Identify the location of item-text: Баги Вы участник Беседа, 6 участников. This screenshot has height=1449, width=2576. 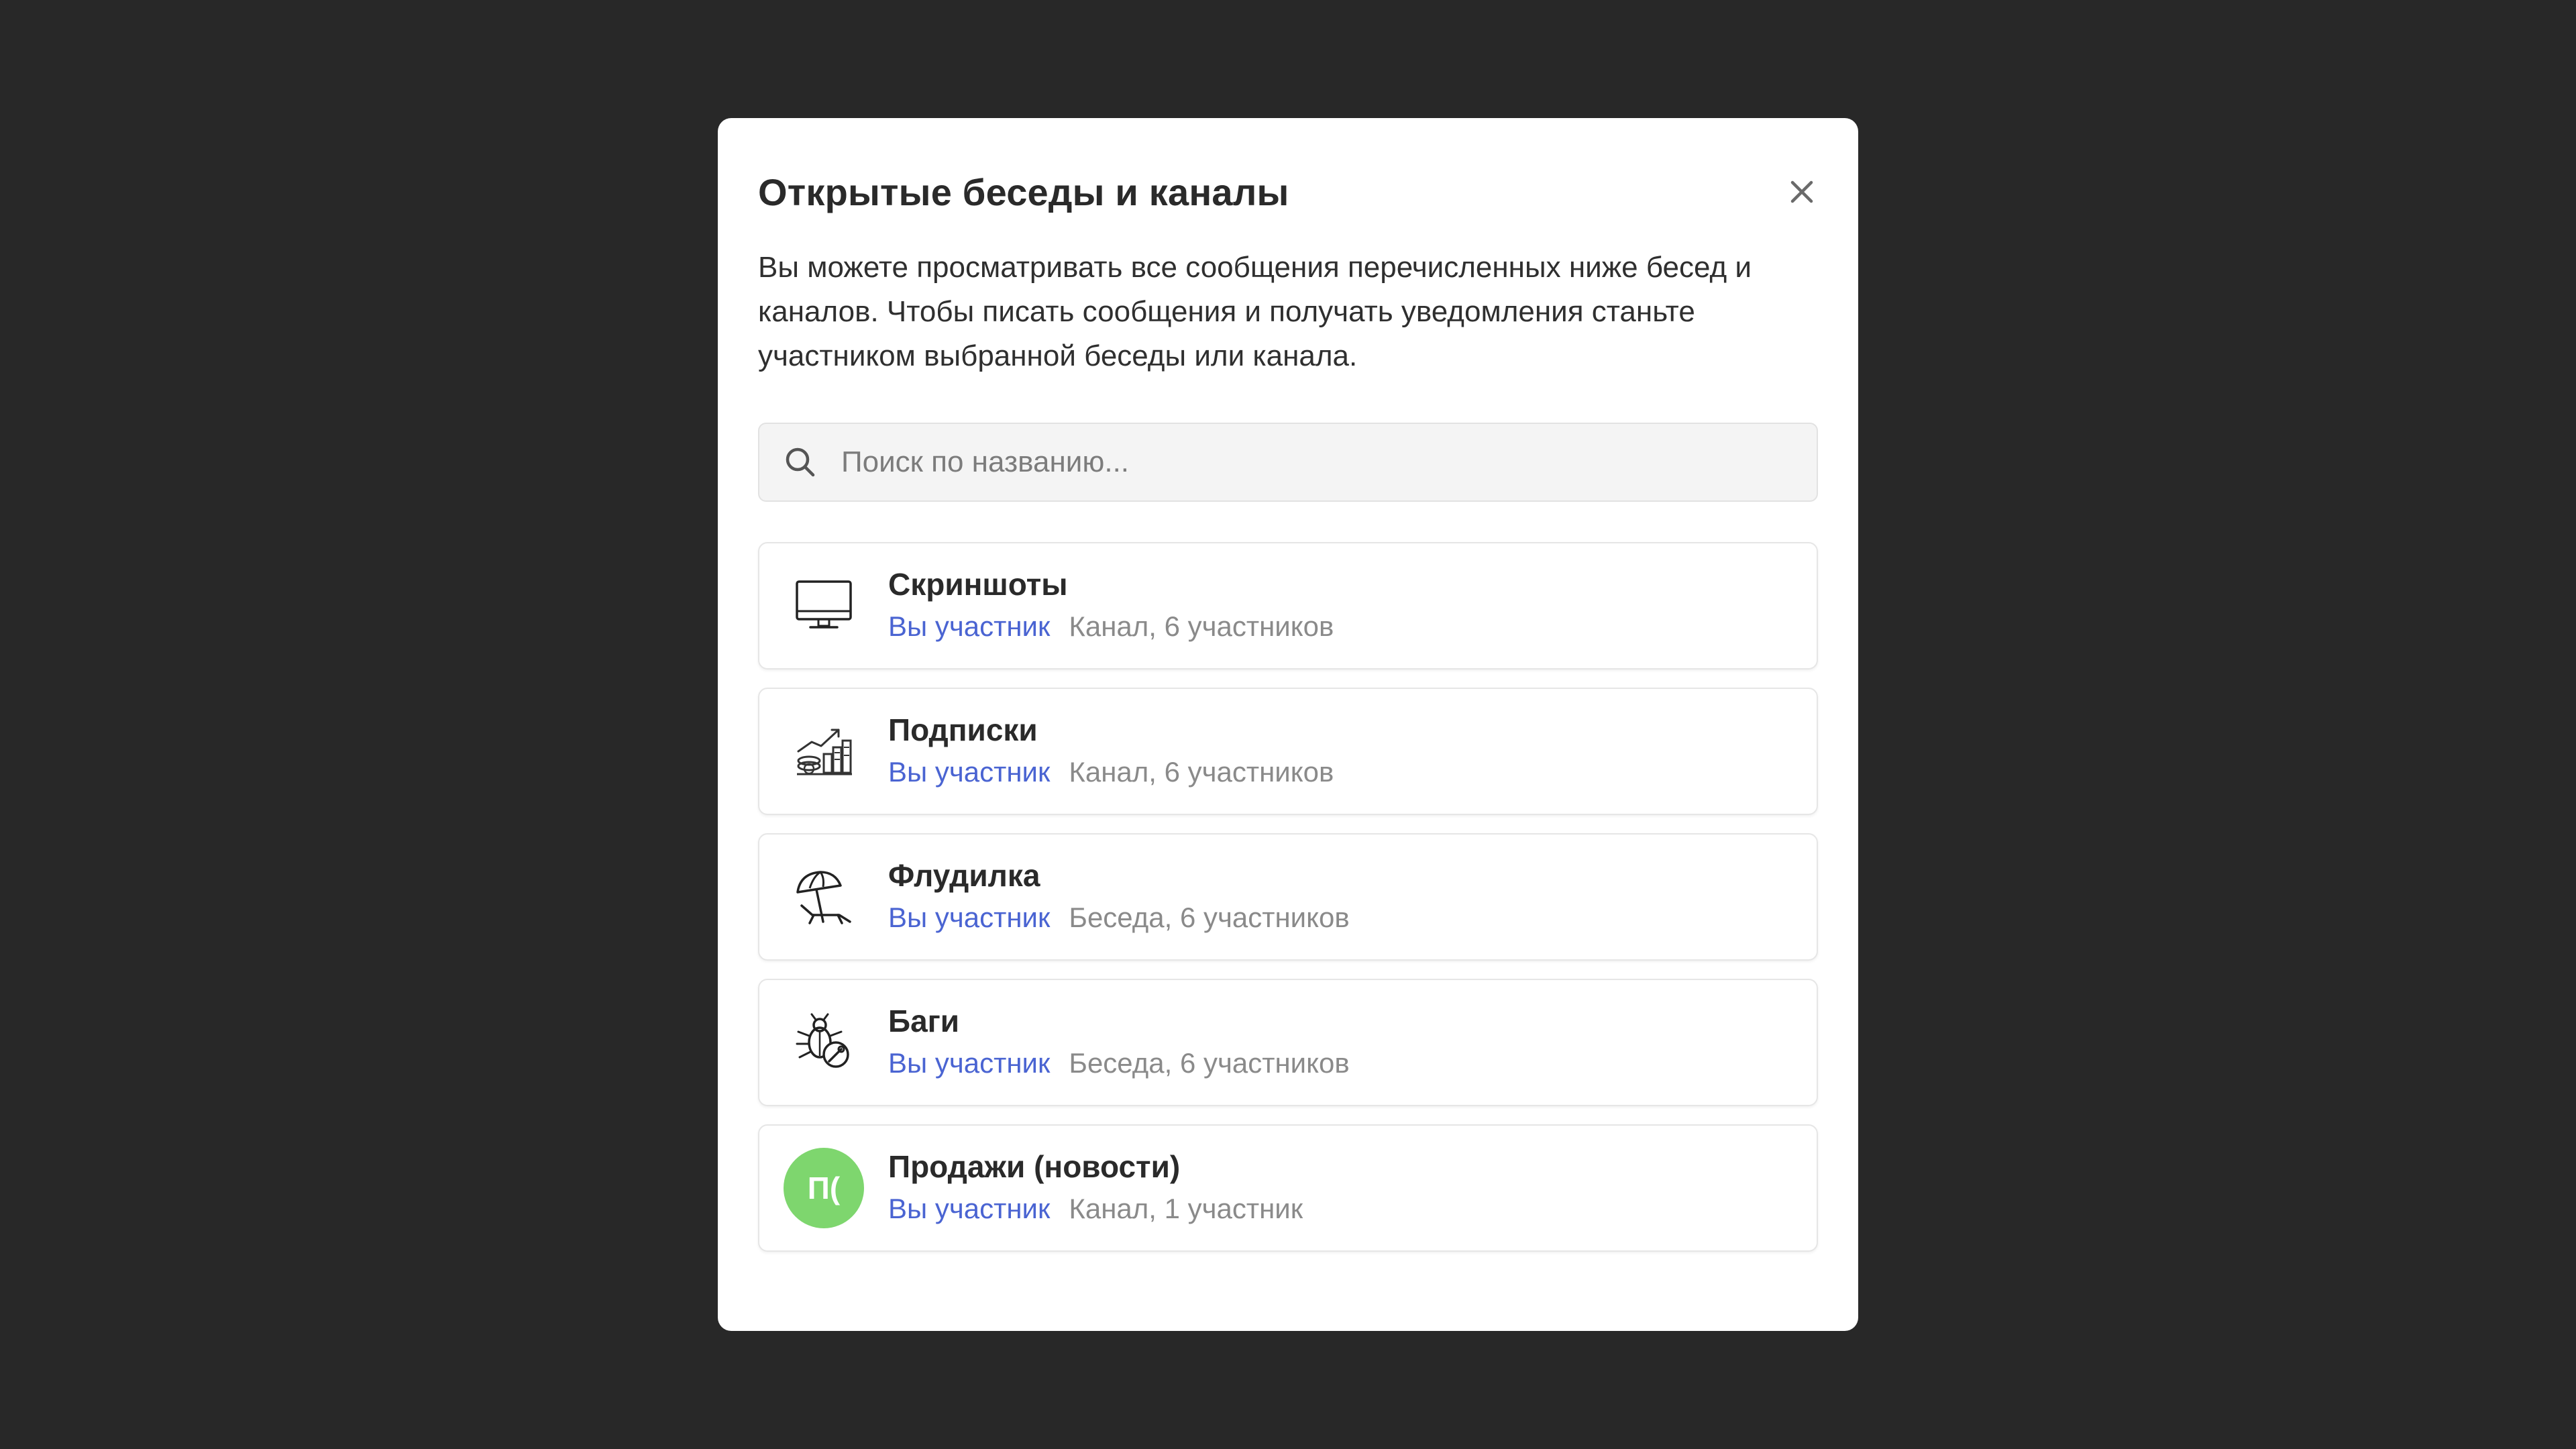
(1119, 1042).